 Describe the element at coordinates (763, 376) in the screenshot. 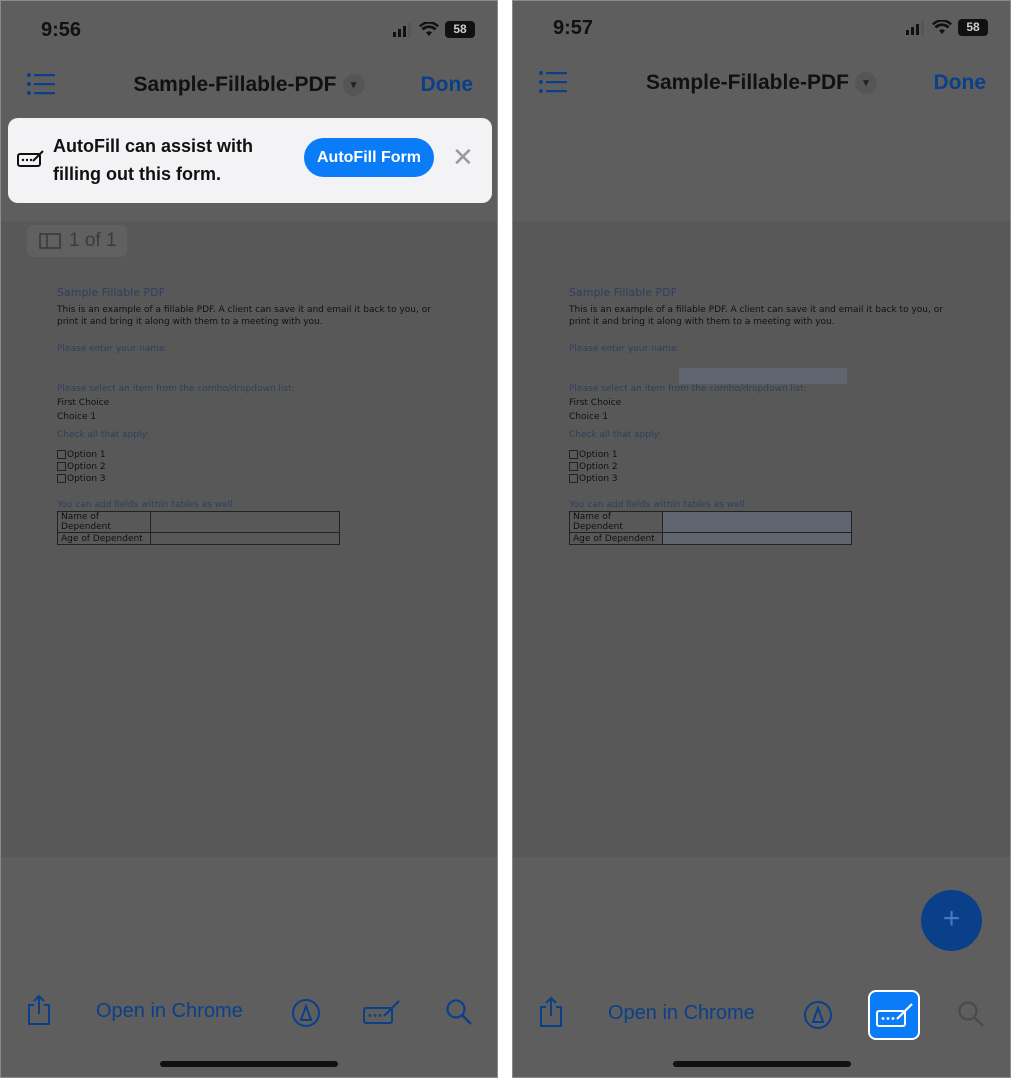

I see `name-field` at that location.